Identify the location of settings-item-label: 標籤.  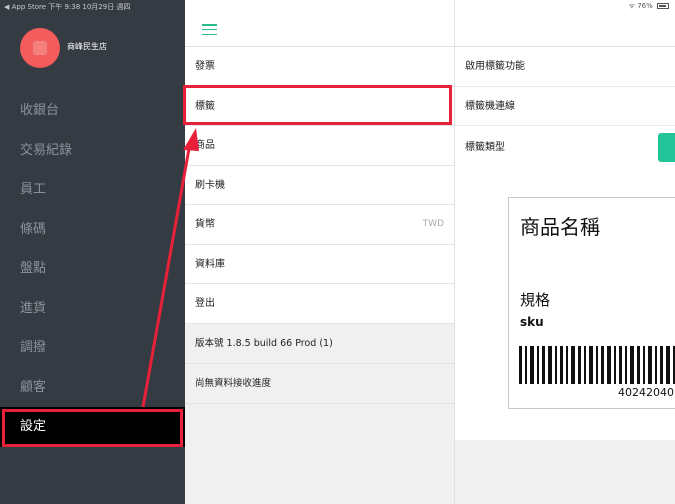
(319, 106).